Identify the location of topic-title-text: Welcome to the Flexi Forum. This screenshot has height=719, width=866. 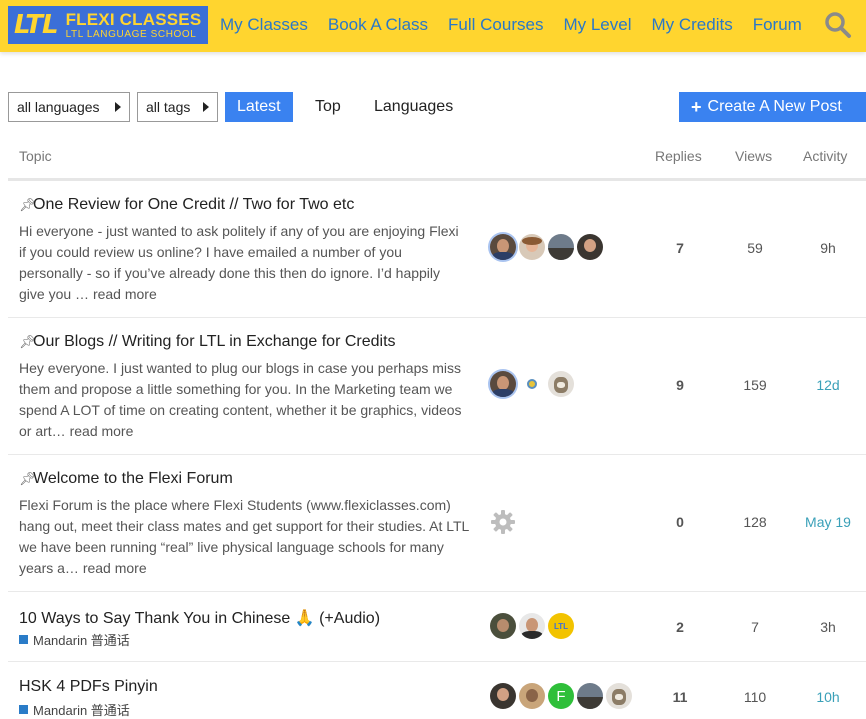
(133, 478).